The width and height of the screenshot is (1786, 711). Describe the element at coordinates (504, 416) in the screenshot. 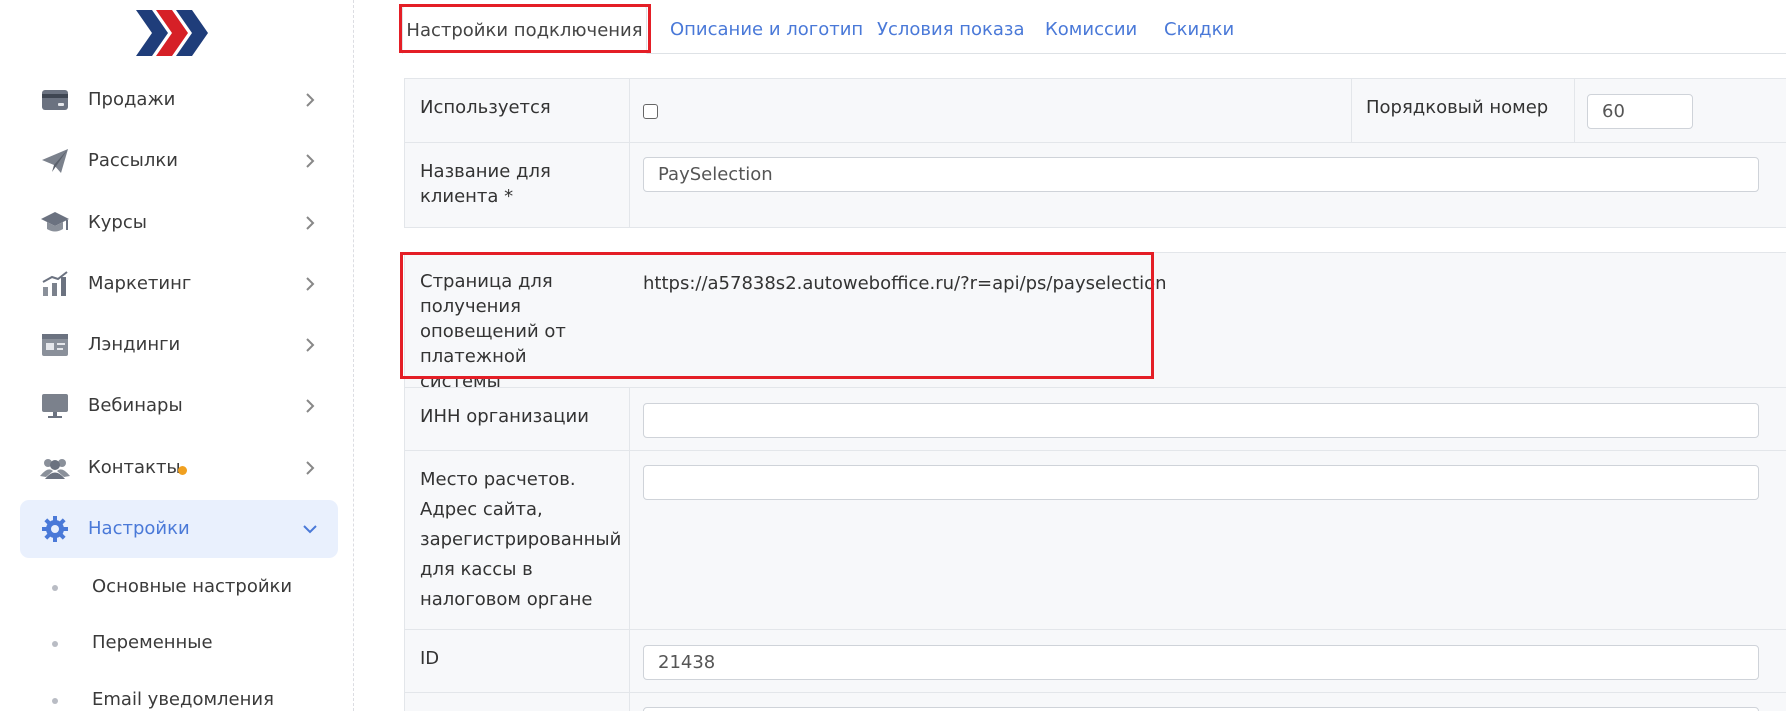

I see `field-label-inn: ИНН организации` at that location.